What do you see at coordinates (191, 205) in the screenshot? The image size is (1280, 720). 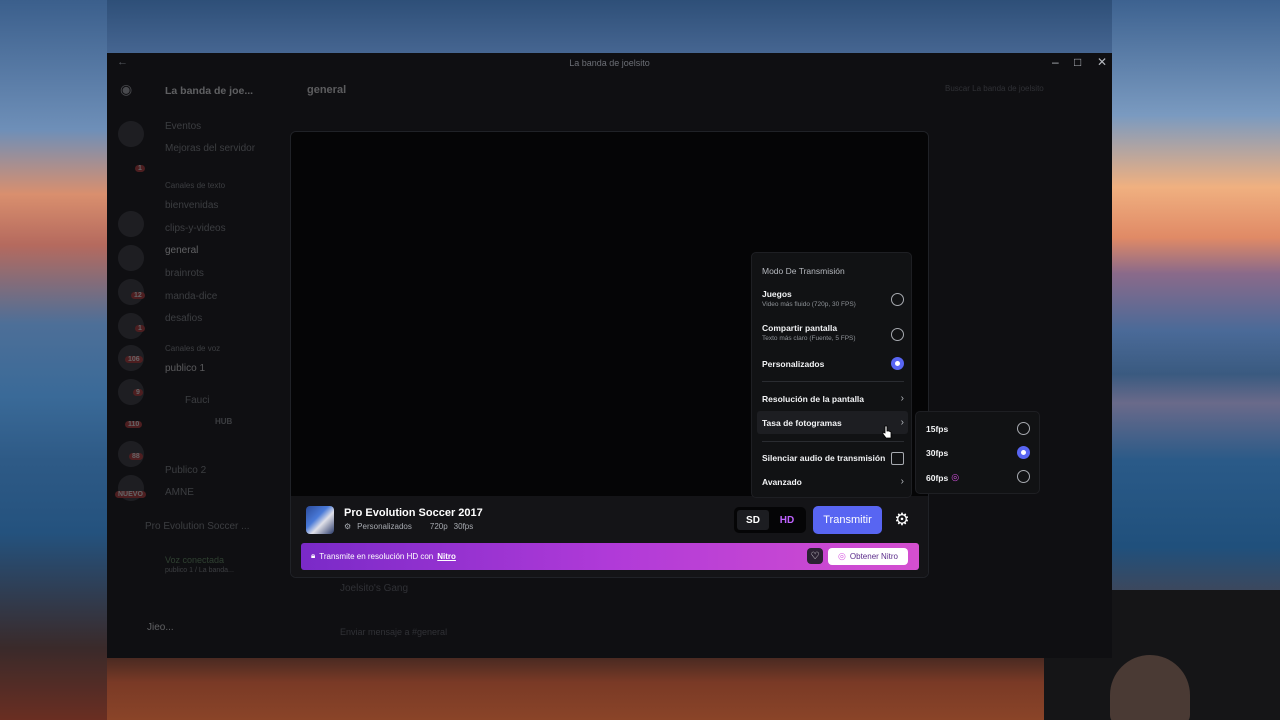 I see `channel-bienvenidas: bienvenidas` at bounding box center [191, 205].